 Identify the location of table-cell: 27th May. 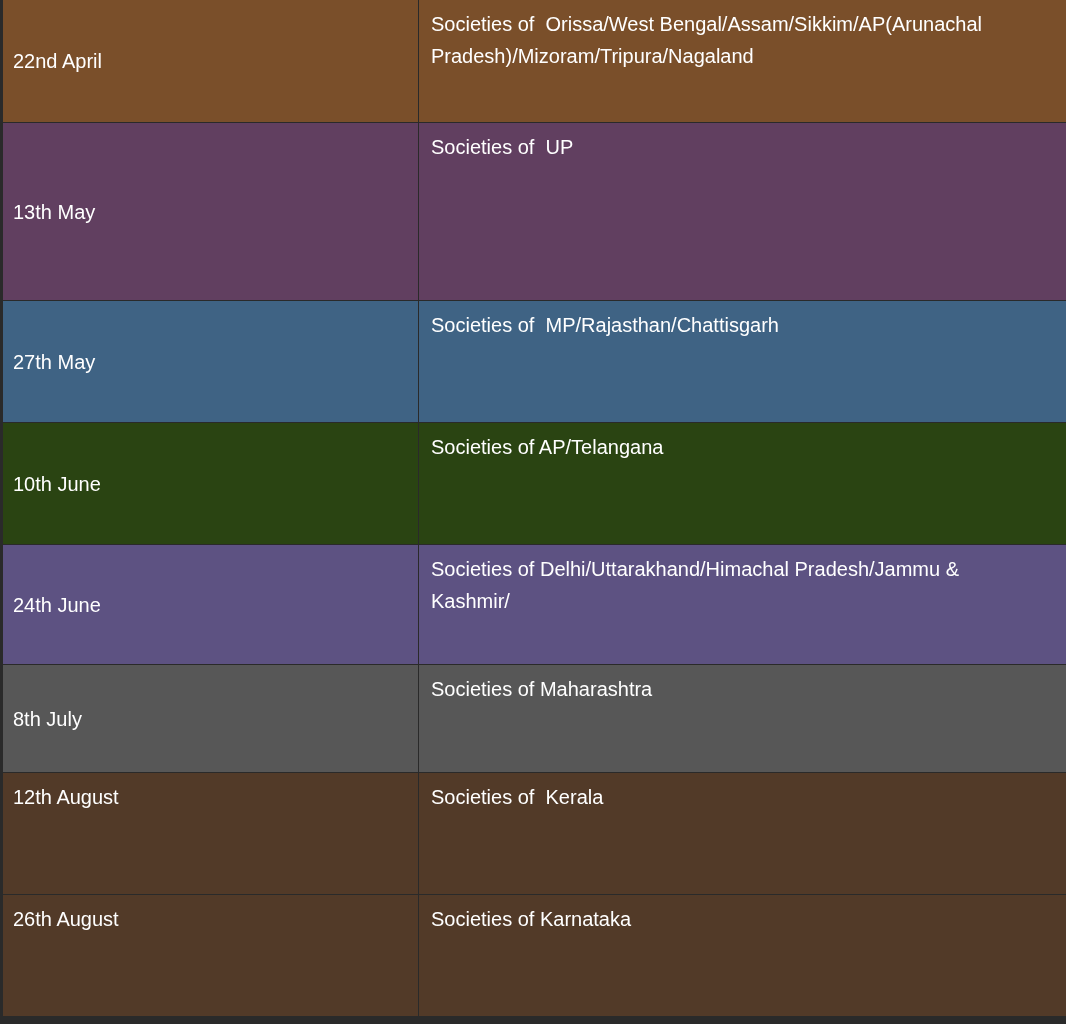
(210, 361).